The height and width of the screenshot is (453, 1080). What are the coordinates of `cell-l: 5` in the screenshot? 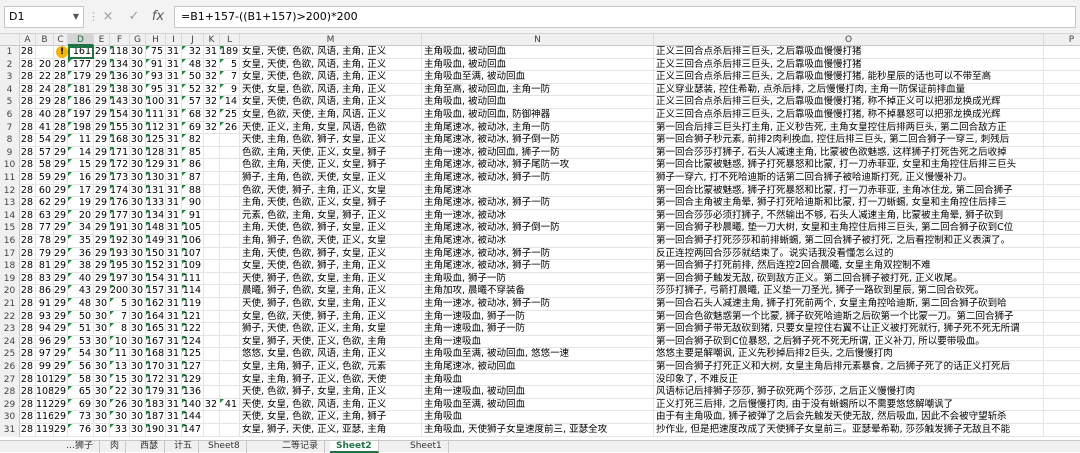 It's located at (230, 65).